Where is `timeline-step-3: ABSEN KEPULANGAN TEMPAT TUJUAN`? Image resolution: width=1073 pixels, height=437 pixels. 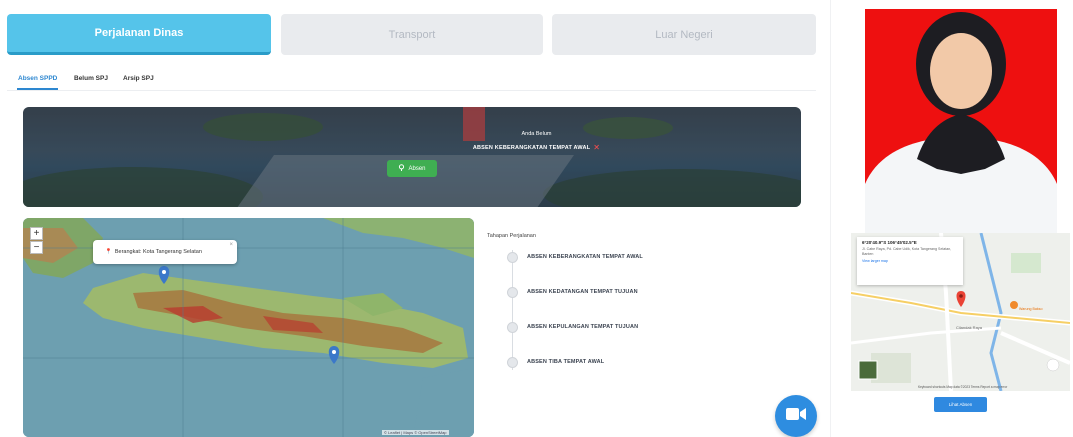 timeline-step-3: ABSEN KEPULANGAN TEMPAT TUJUAN is located at coordinates (583, 327).